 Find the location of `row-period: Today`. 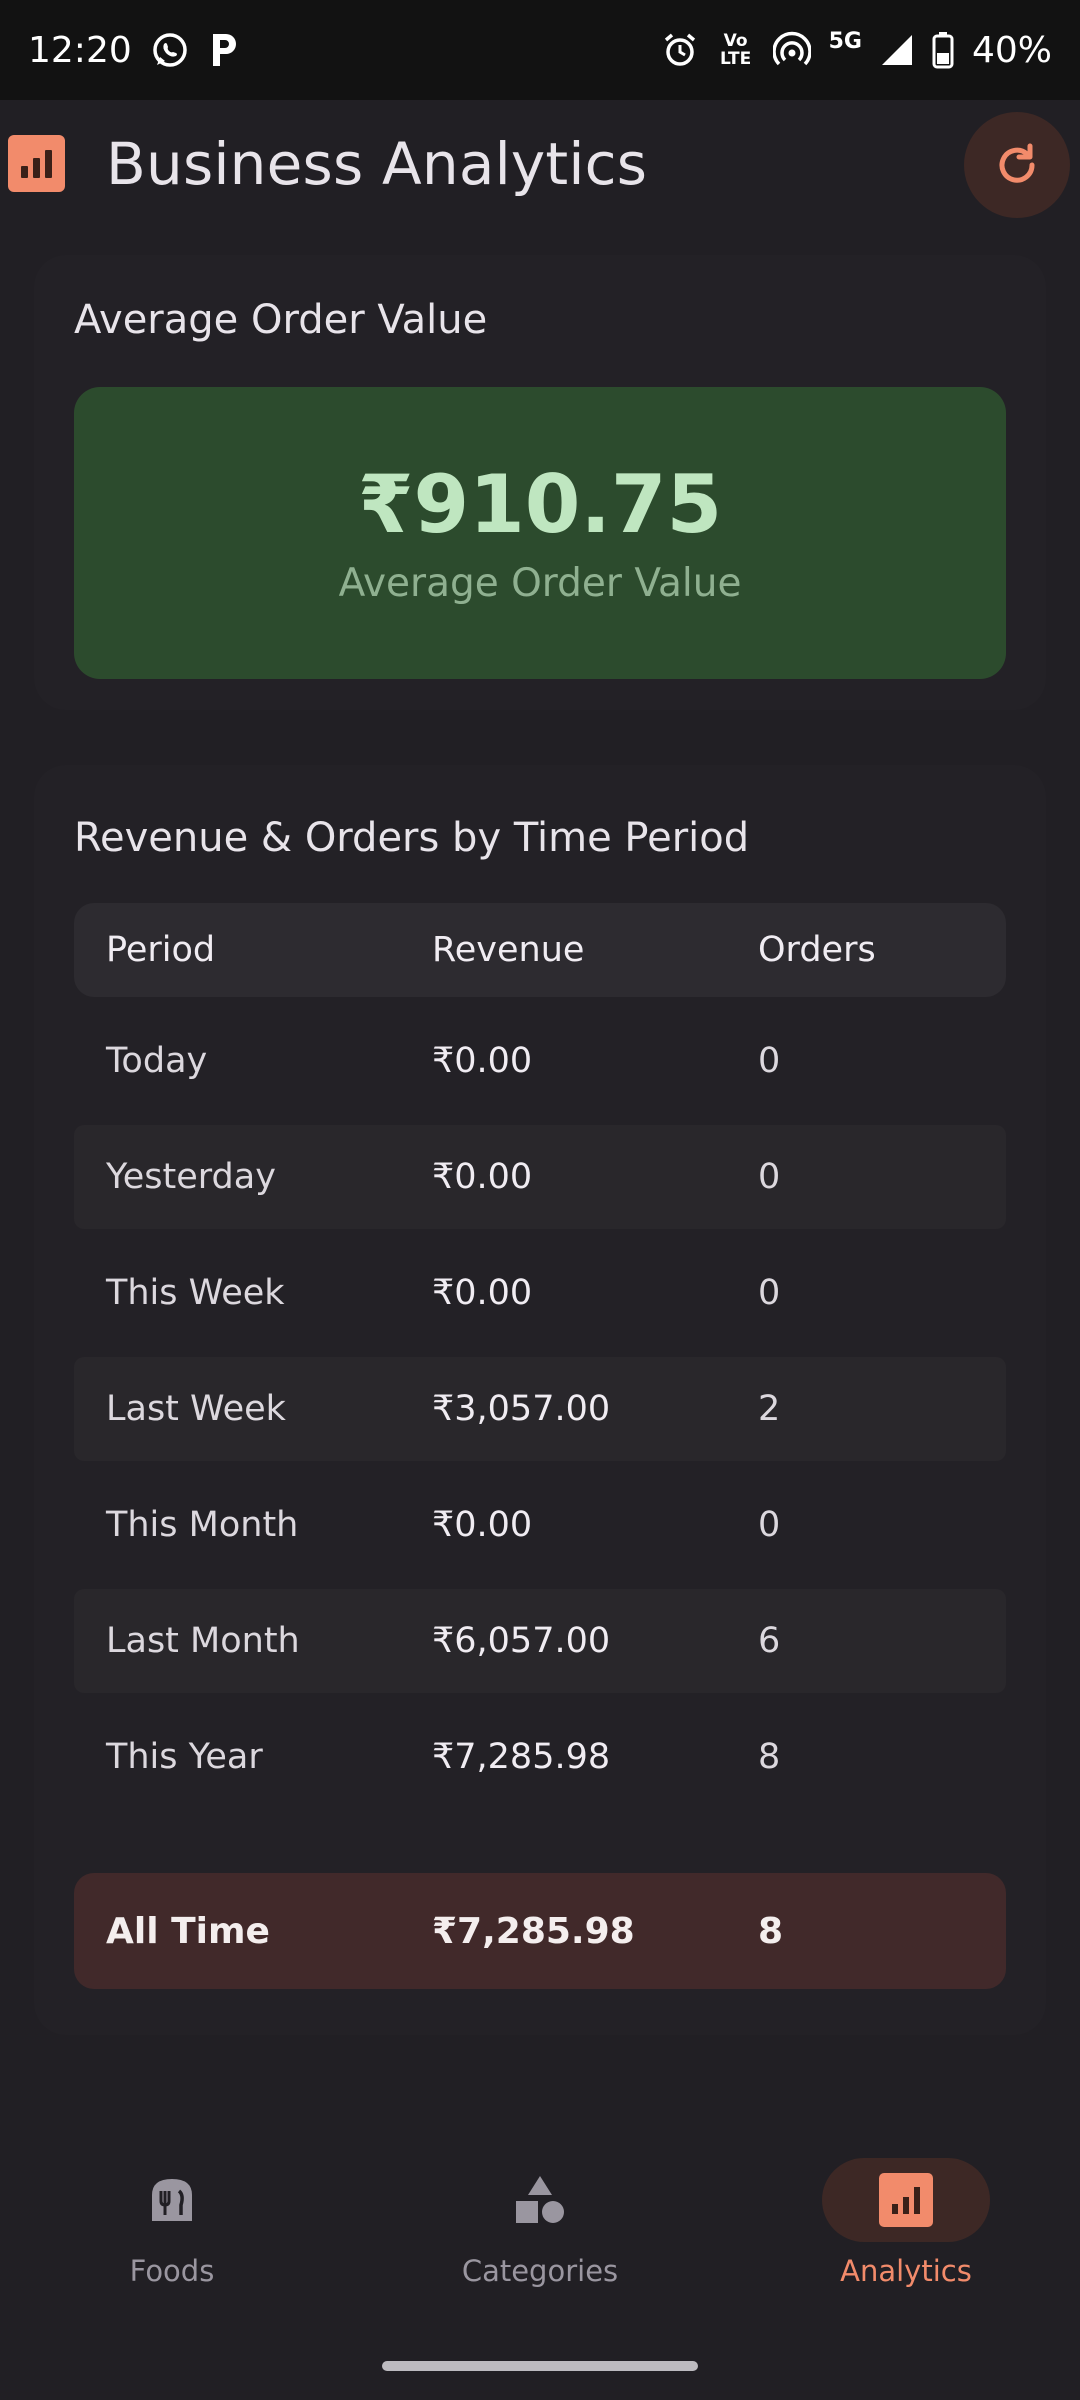

row-period: Today is located at coordinates (157, 1061).